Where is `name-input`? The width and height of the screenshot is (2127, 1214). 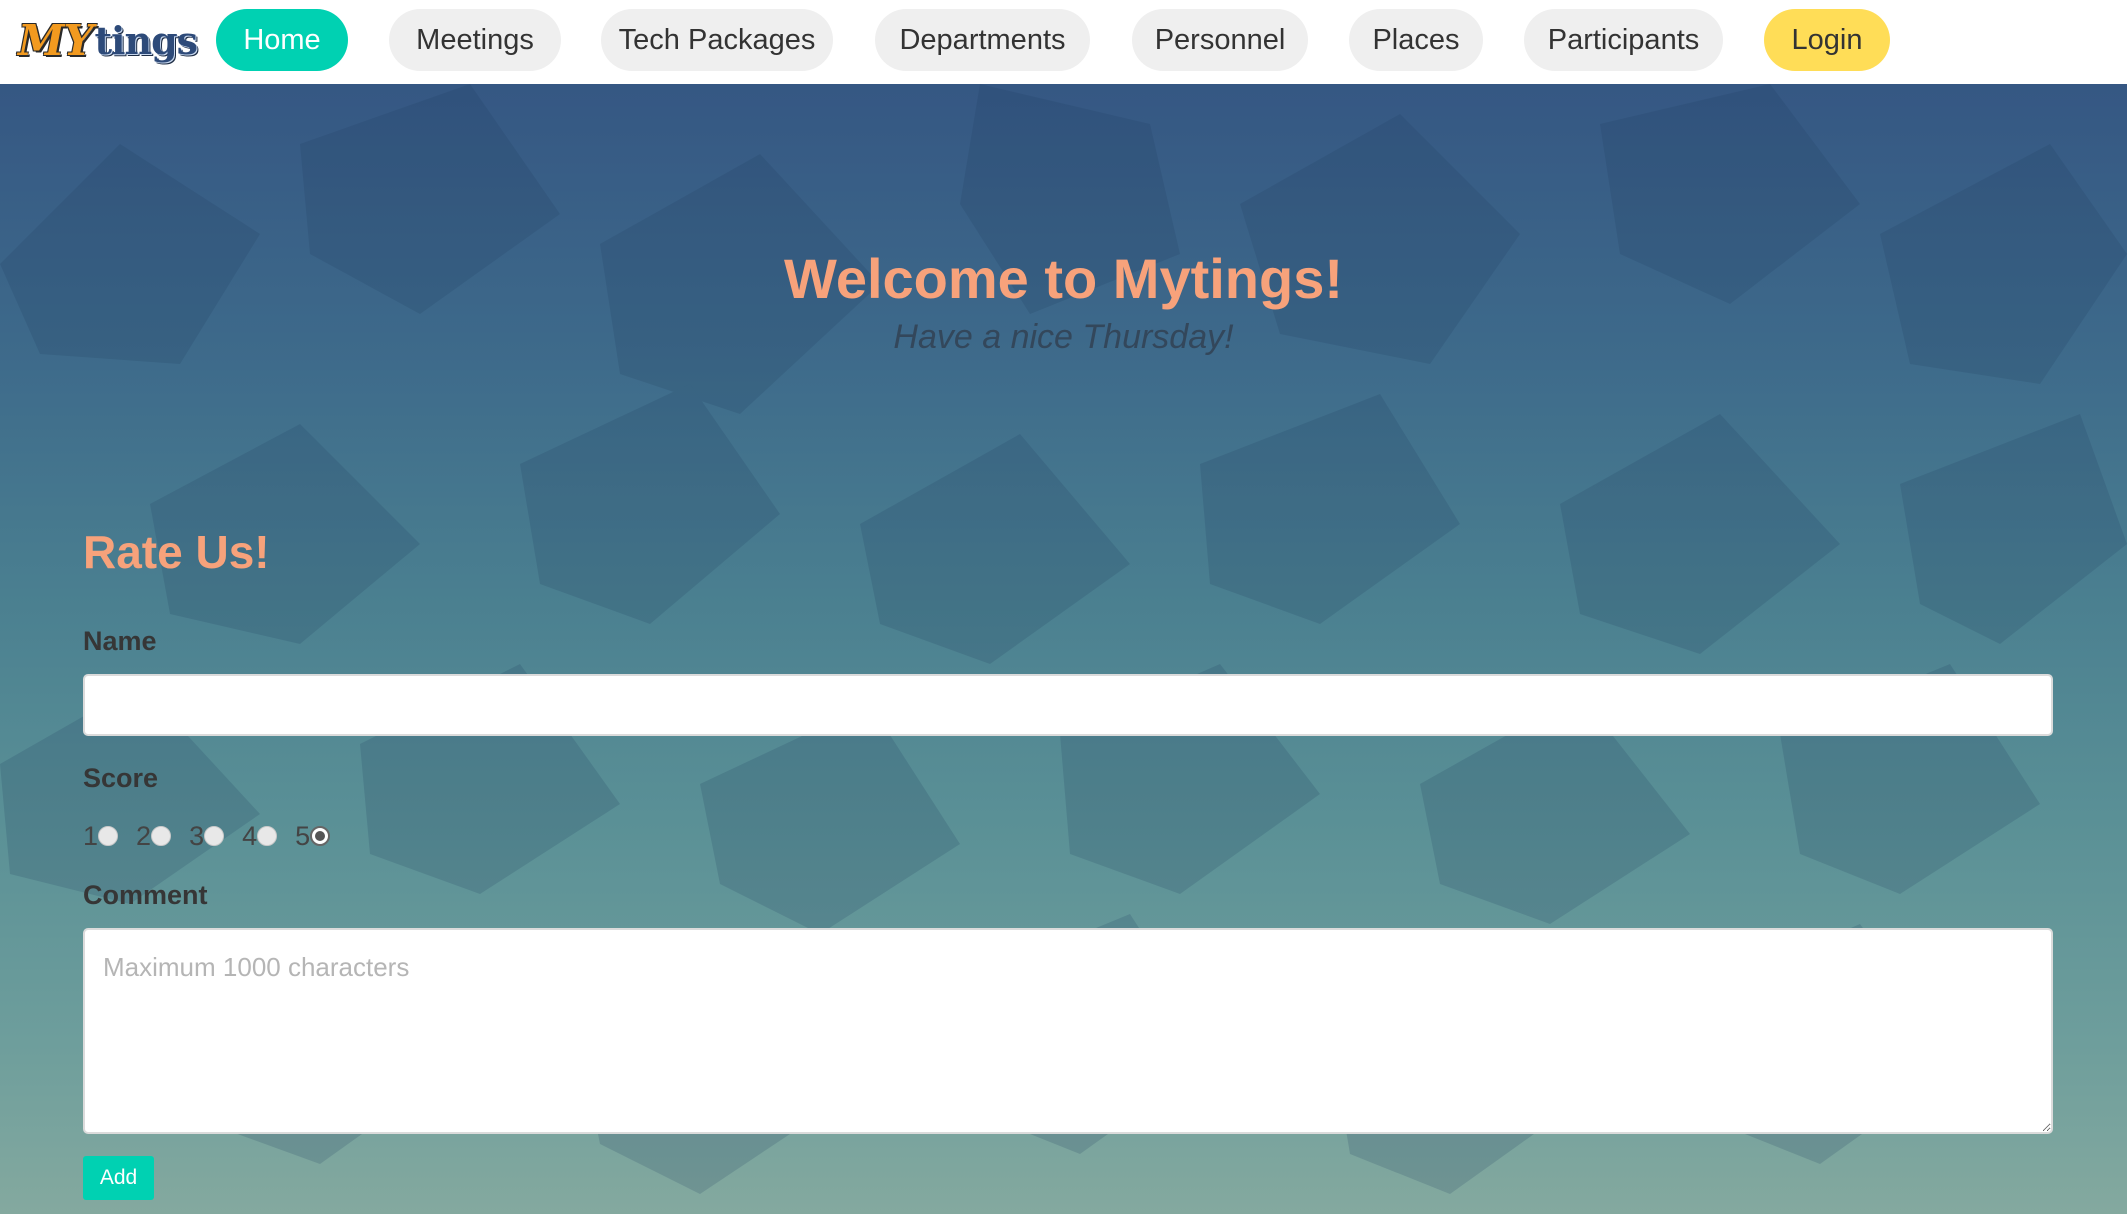
name-input is located at coordinates (1068, 705).